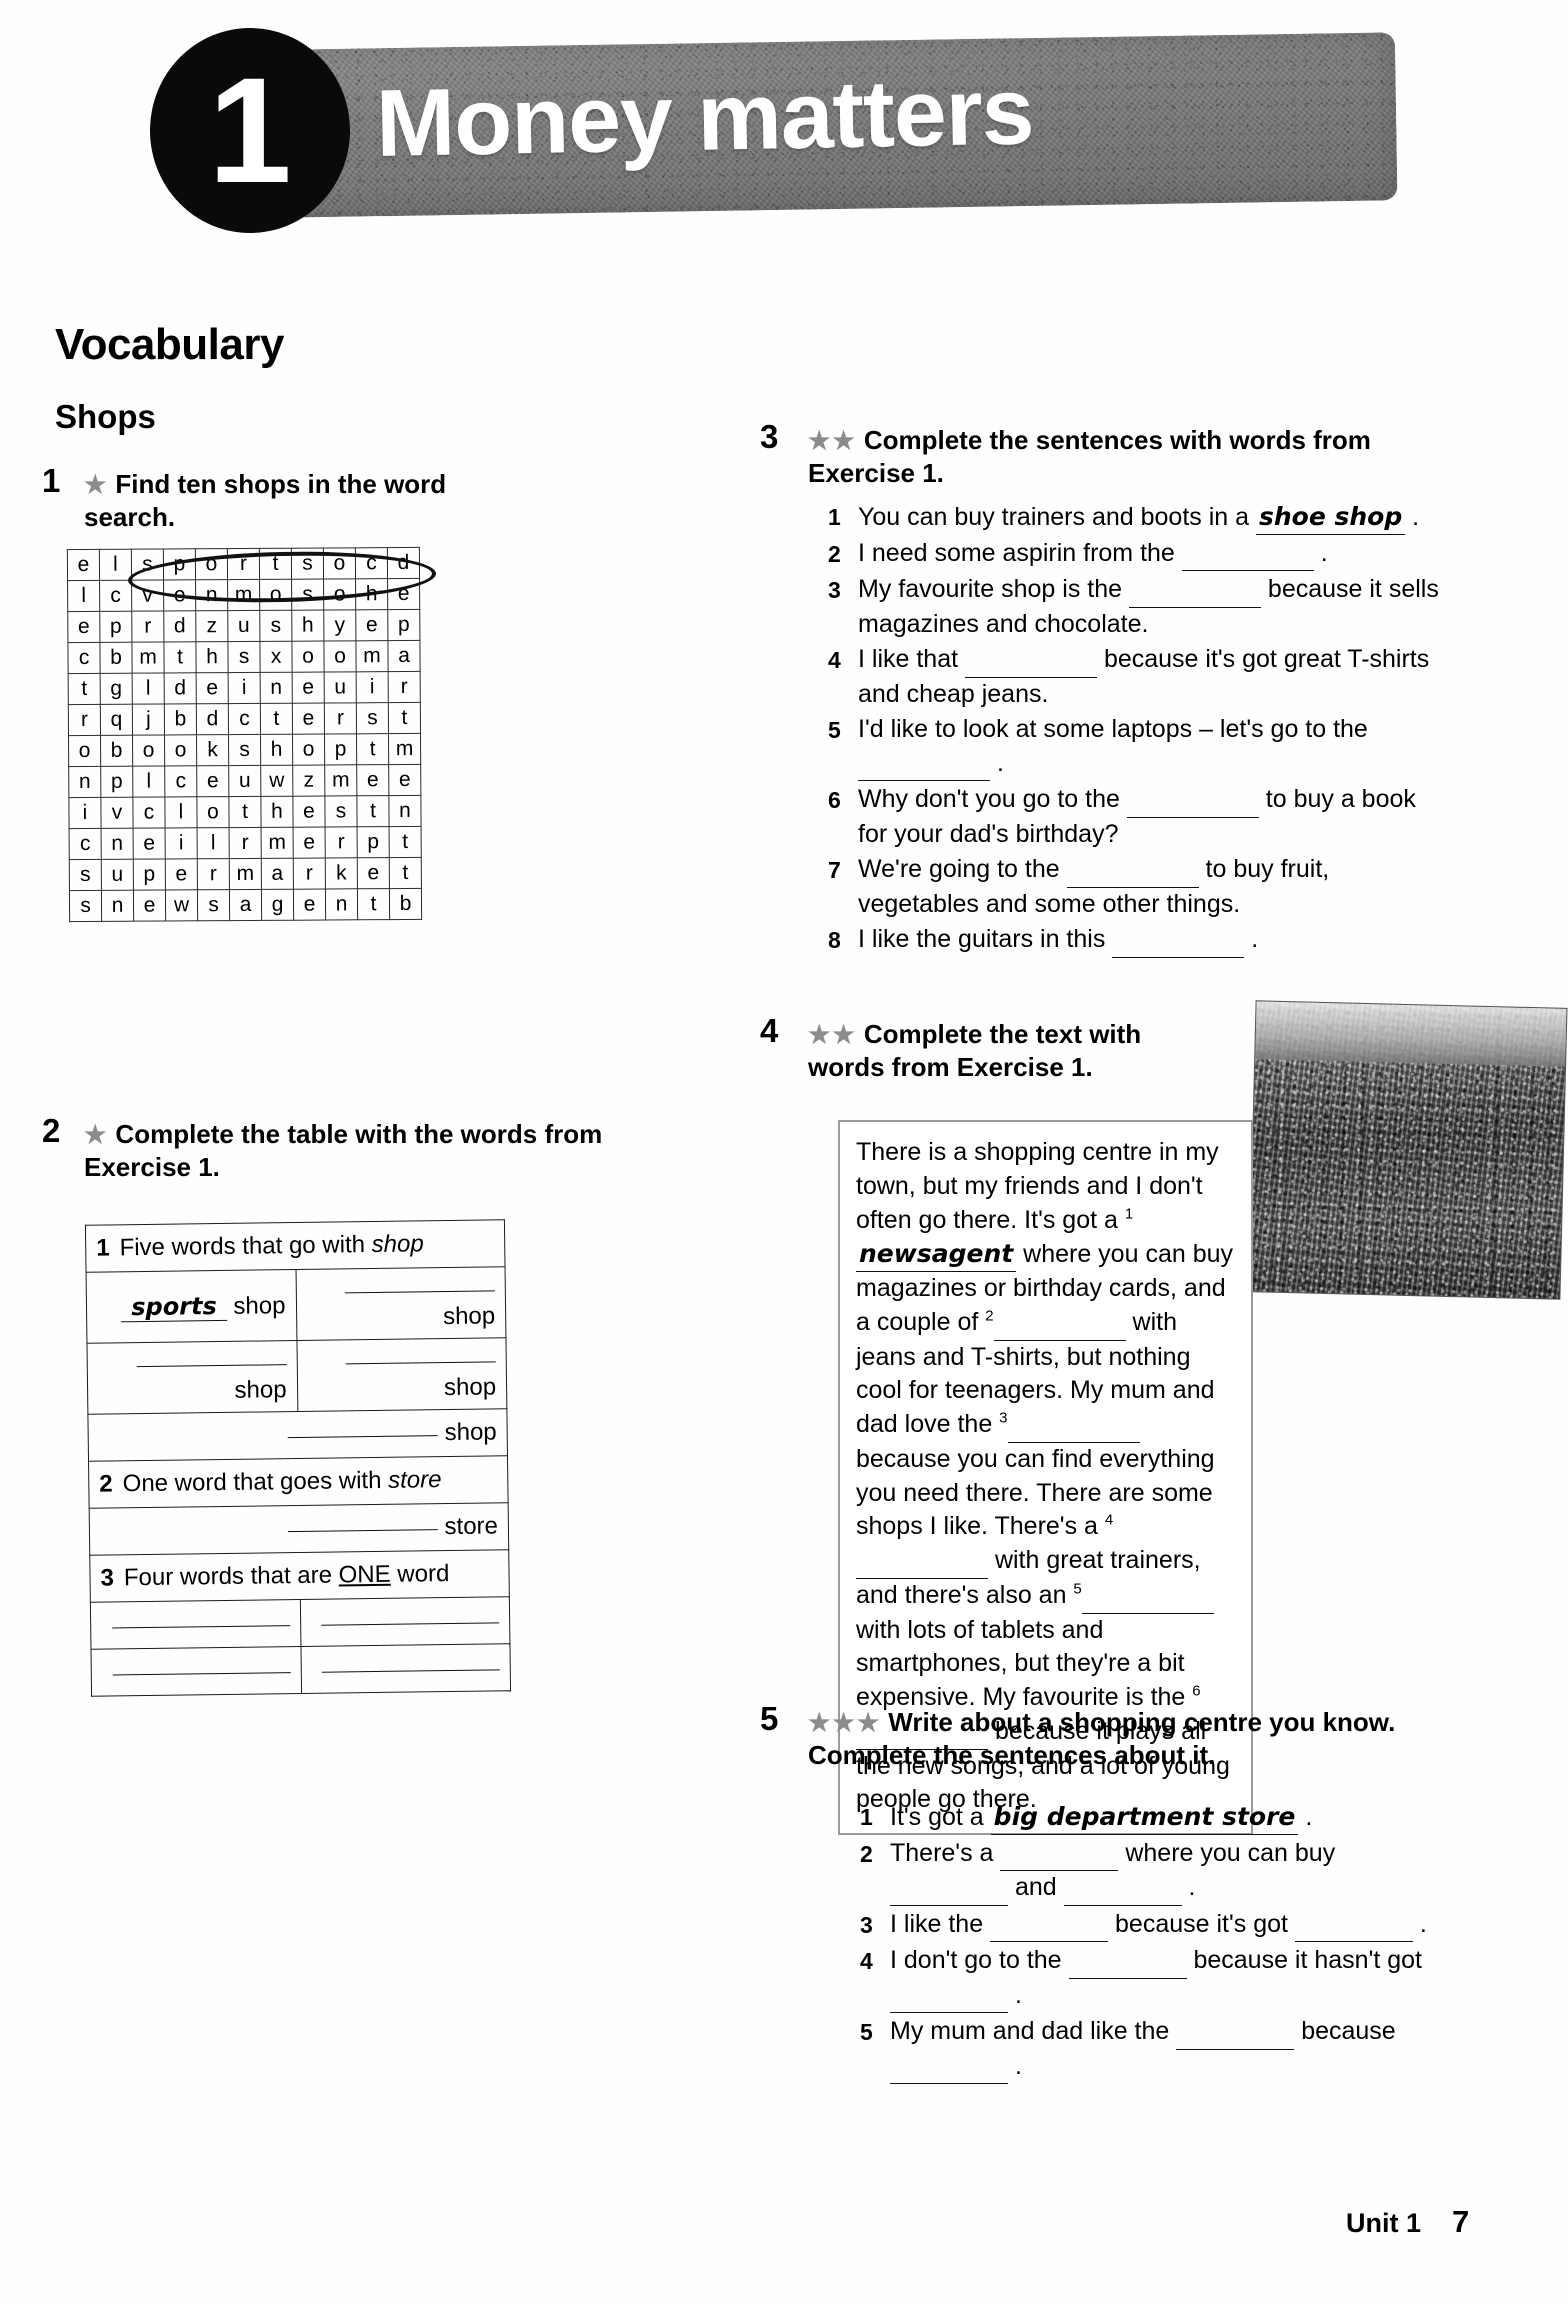  I want to click on word-search-cell: a, so click(277, 874).